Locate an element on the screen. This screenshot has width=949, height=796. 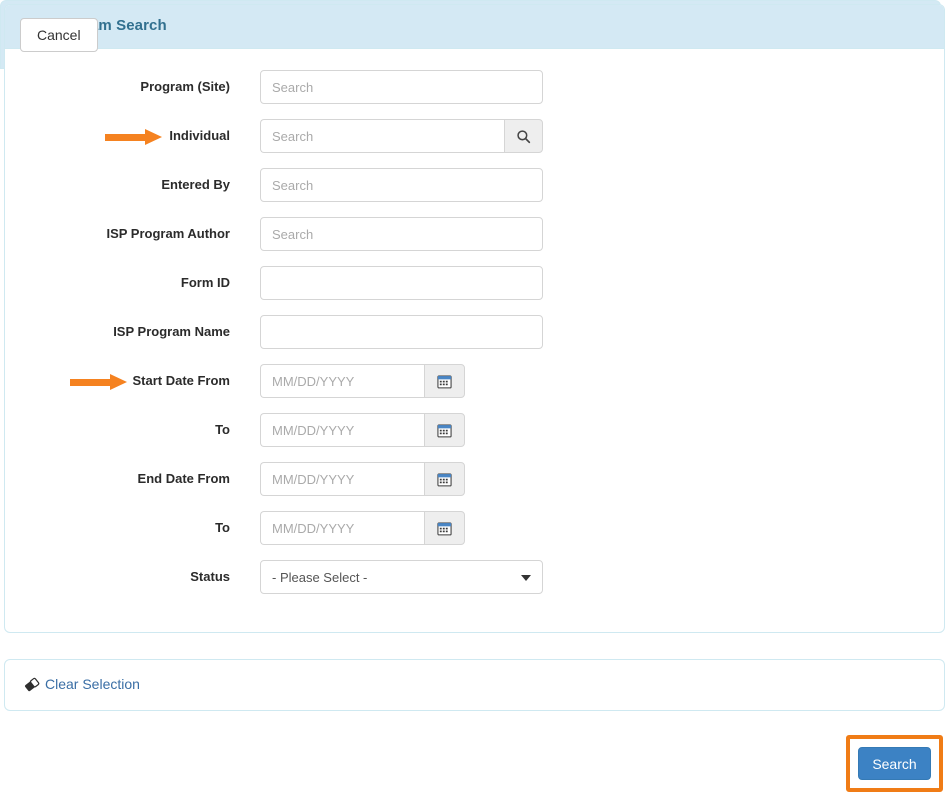
field-label-entered-by-2: Entered By is located at coordinates (195, 184).